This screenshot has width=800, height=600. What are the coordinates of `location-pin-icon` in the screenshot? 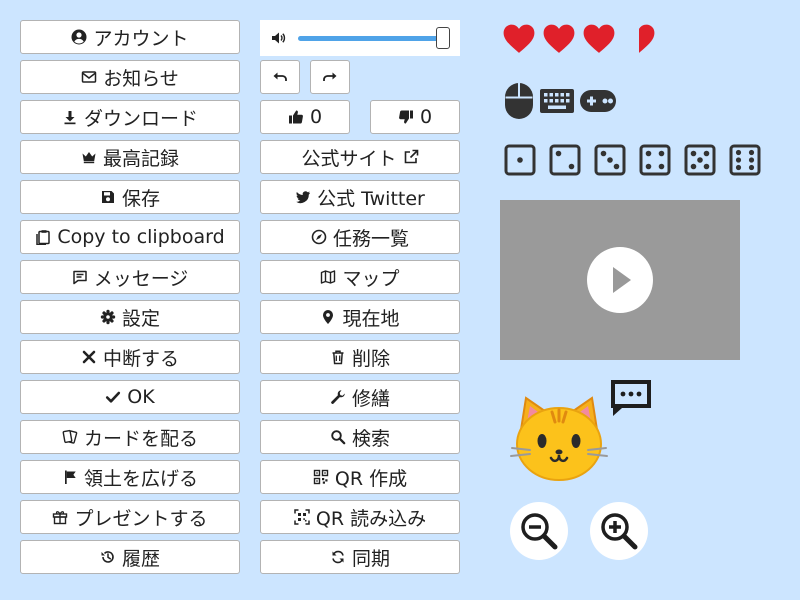 It's located at (328, 317).